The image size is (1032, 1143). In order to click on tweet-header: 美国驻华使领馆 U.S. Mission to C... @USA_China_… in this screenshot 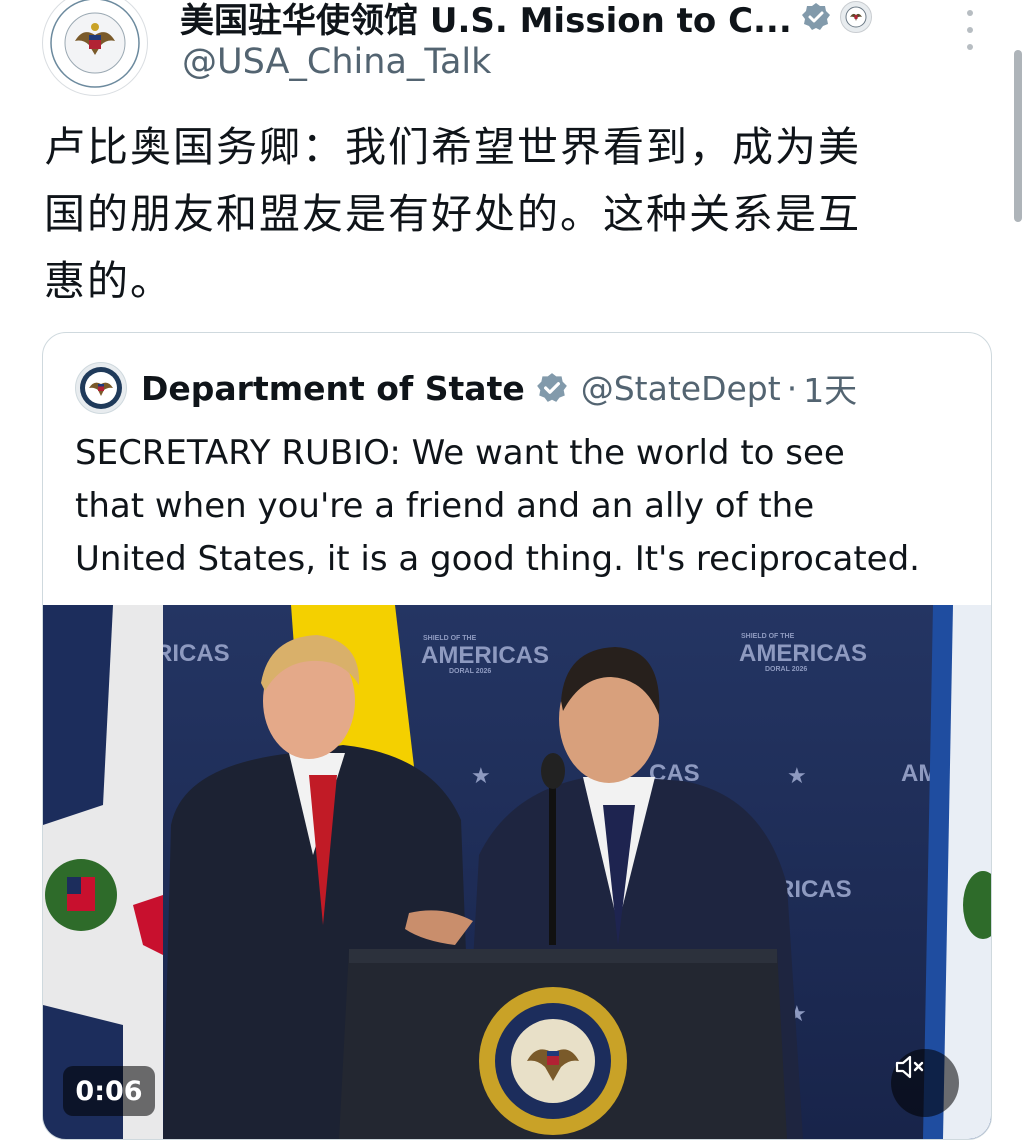, I will do `click(516, 50)`.